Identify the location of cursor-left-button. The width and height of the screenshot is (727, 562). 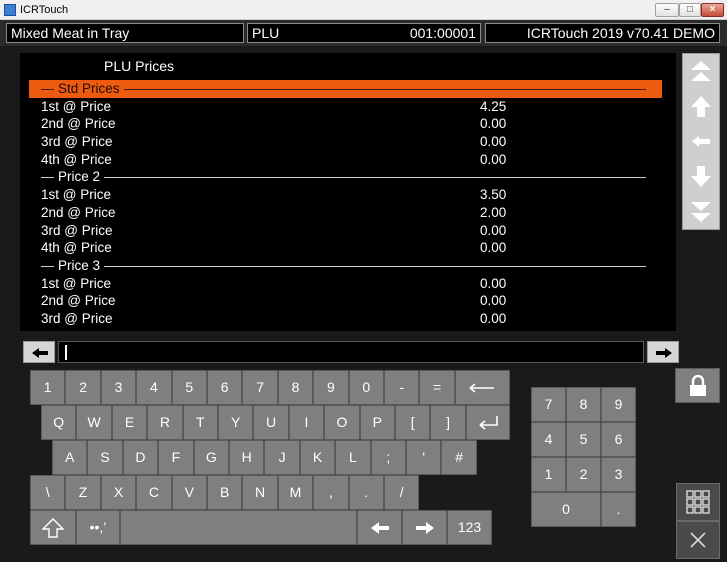
(39, 352).